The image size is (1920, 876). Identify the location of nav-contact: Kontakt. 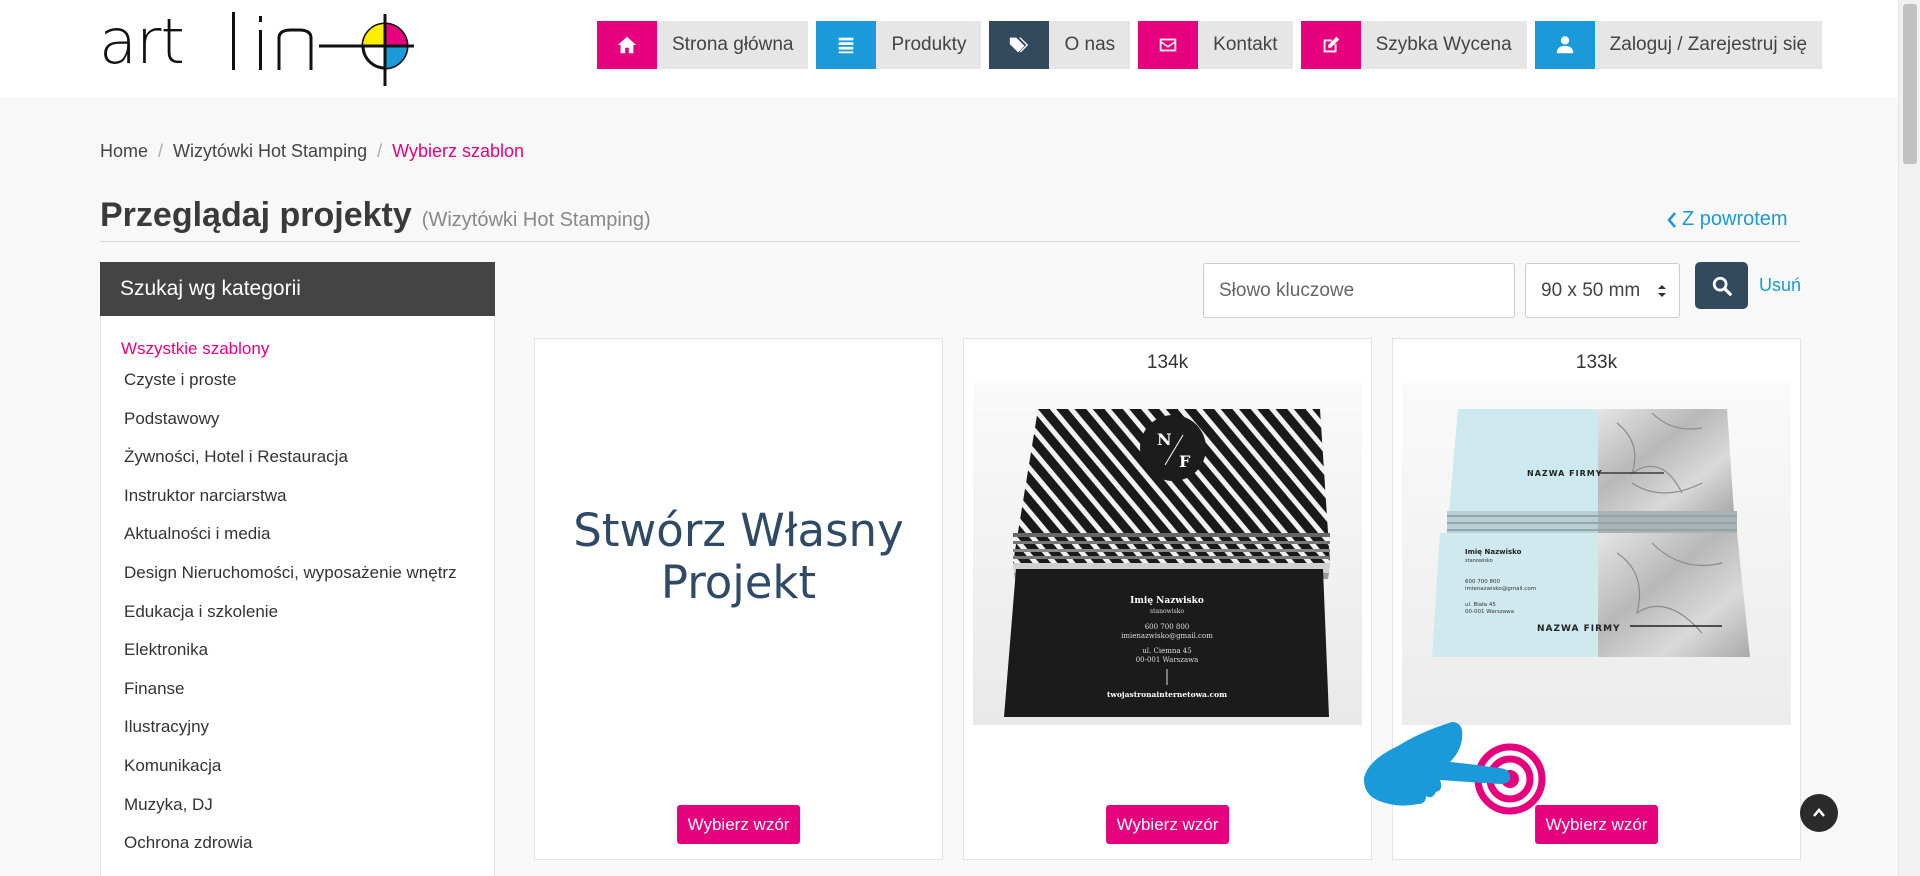
(1215, 45).